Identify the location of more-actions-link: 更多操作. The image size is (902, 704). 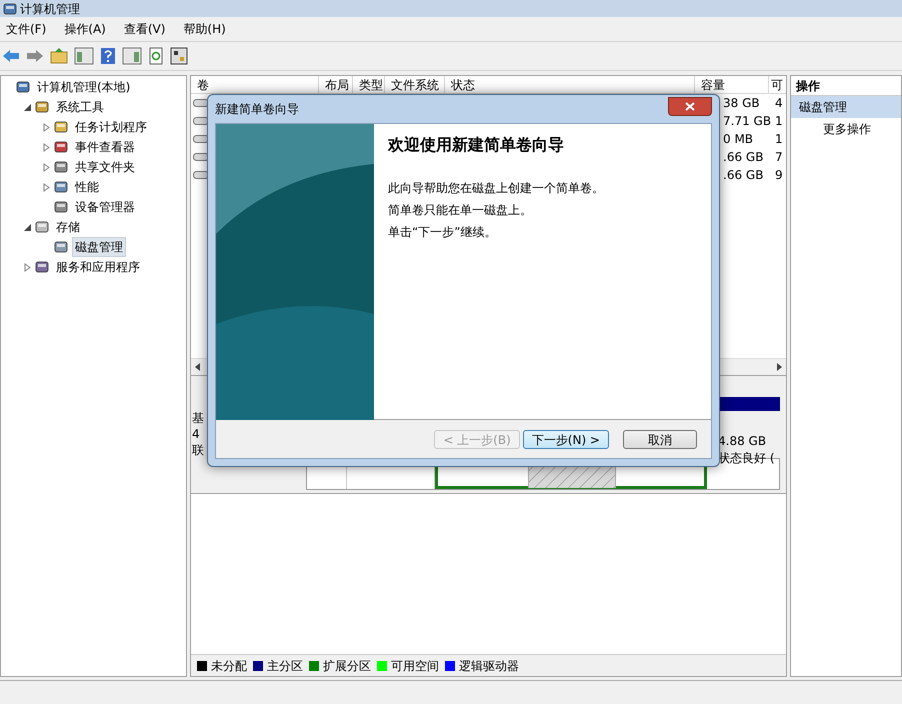
(846, 129).